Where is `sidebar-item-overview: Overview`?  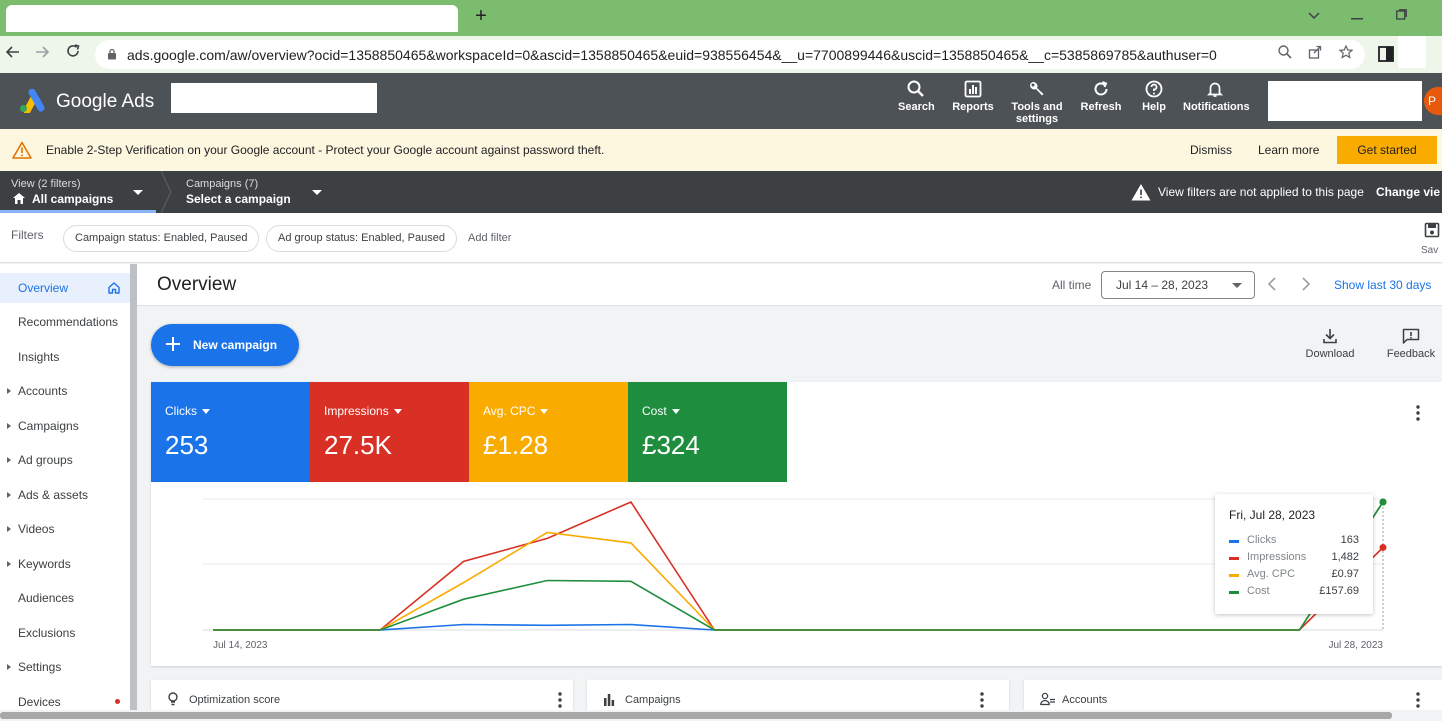 sidebar-item-overview: Overview is located at coordinates (65, 288).